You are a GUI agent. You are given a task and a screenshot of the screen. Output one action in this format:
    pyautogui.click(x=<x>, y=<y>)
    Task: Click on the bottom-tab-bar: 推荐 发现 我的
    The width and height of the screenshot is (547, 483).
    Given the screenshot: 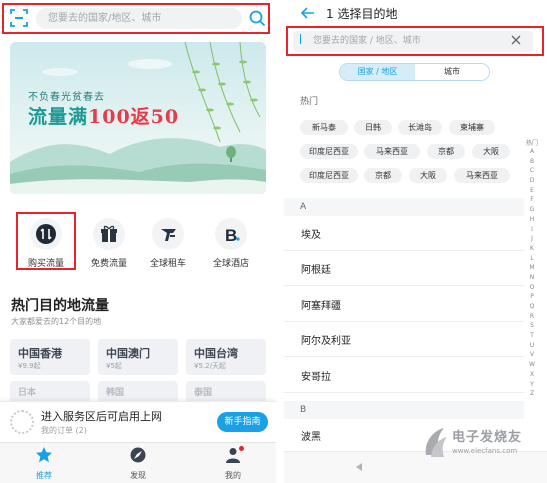 What is the action you would take?
    pyautogui.click(x=138, y=462)
    